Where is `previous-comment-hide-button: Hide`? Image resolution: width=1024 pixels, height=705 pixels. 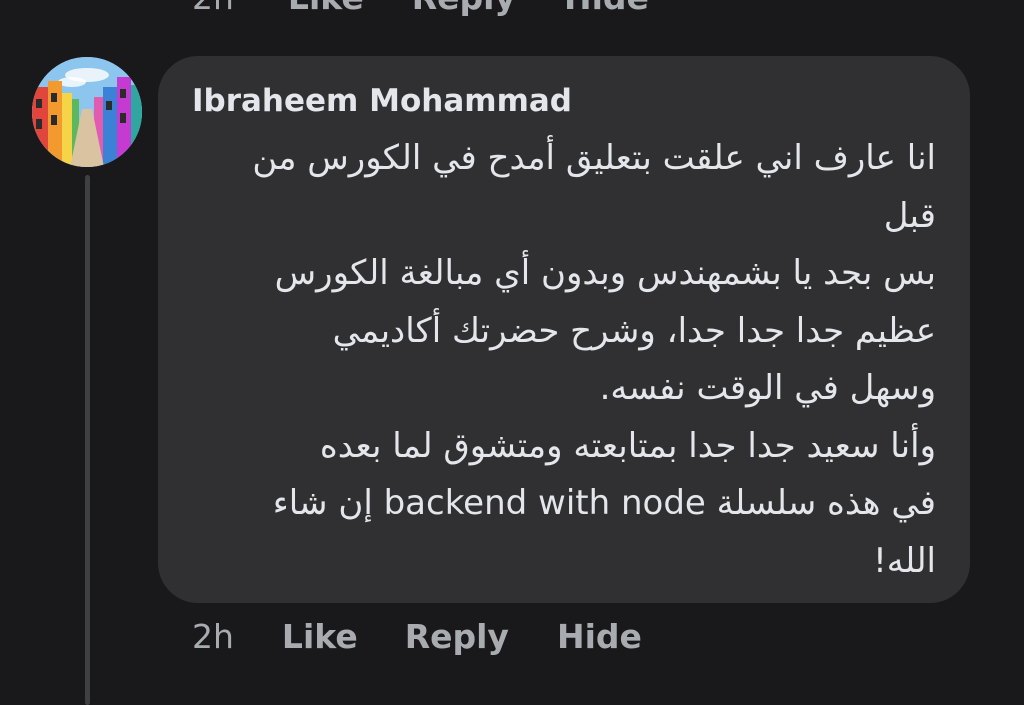
previous-comment-hide-button: Hide is located at coordinates (606, 8).